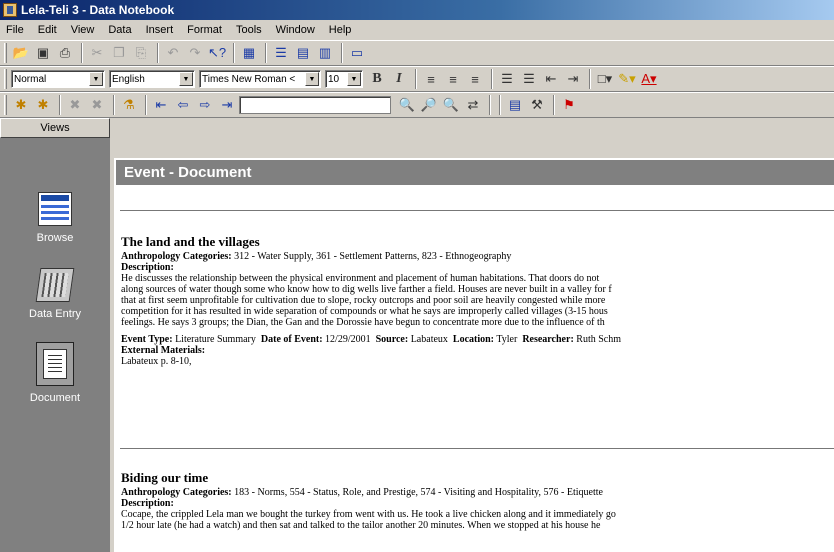 Image resolution: width=834 pixels, height=552 pixels. What do you see at coordinates (325, 53) in the screenshot?
I see `columns-icon: ▥` at bounding box center [325, 53].